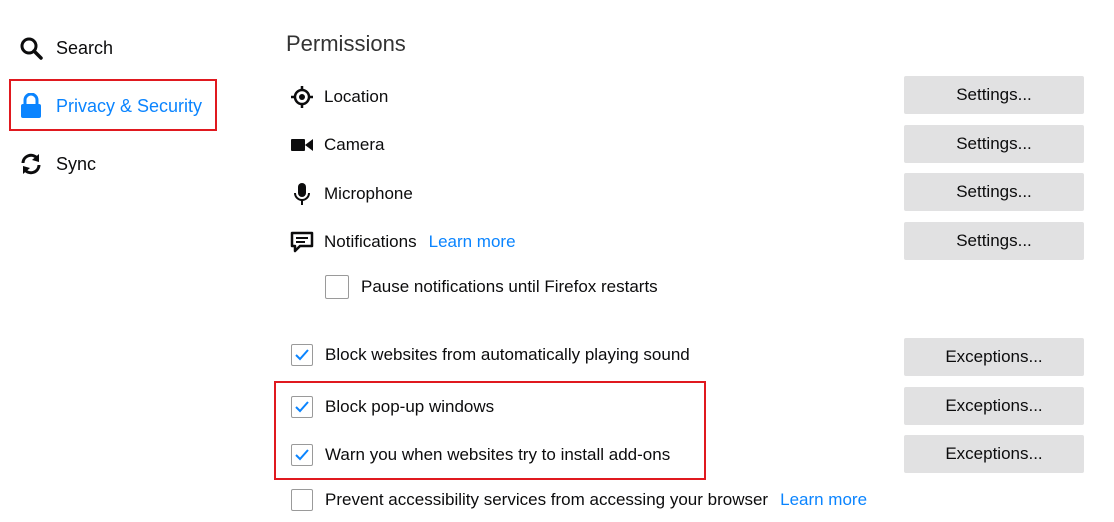  Describe the element at coordinates (31, 48) in the screenshot. I see `search-icon` at that location.